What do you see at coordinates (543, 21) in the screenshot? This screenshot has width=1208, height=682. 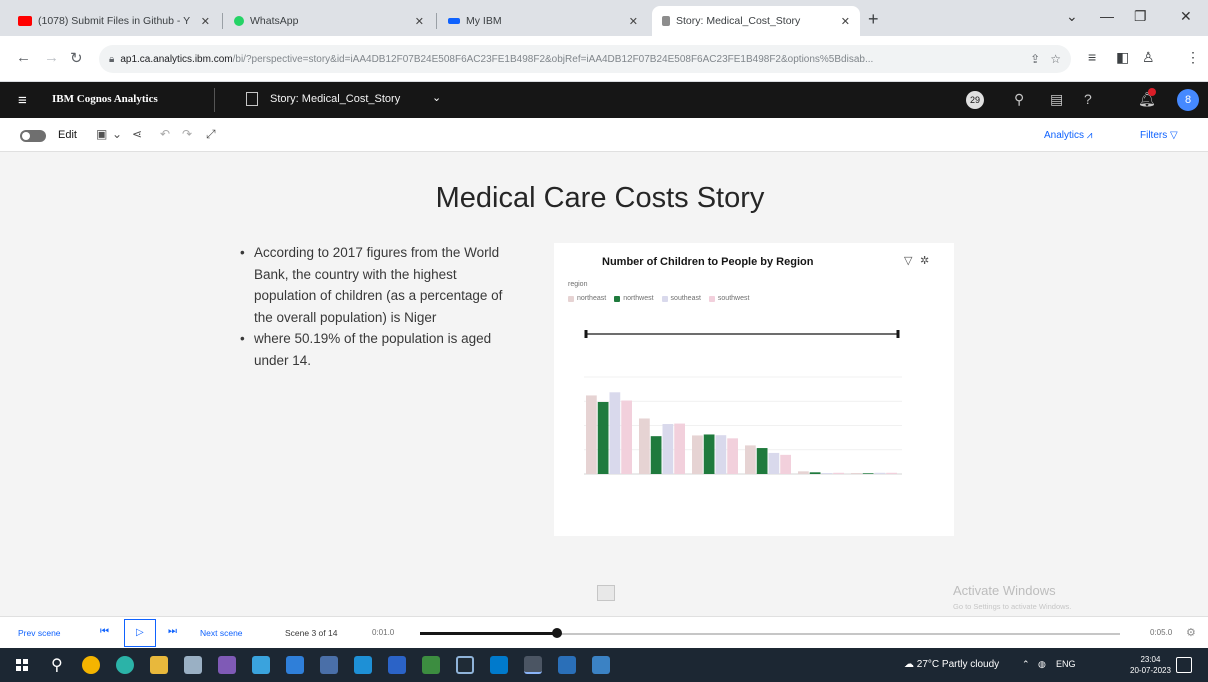 I see `browser-tab-my-ibm: My IBM ✕` at bounding box center [543, 21].